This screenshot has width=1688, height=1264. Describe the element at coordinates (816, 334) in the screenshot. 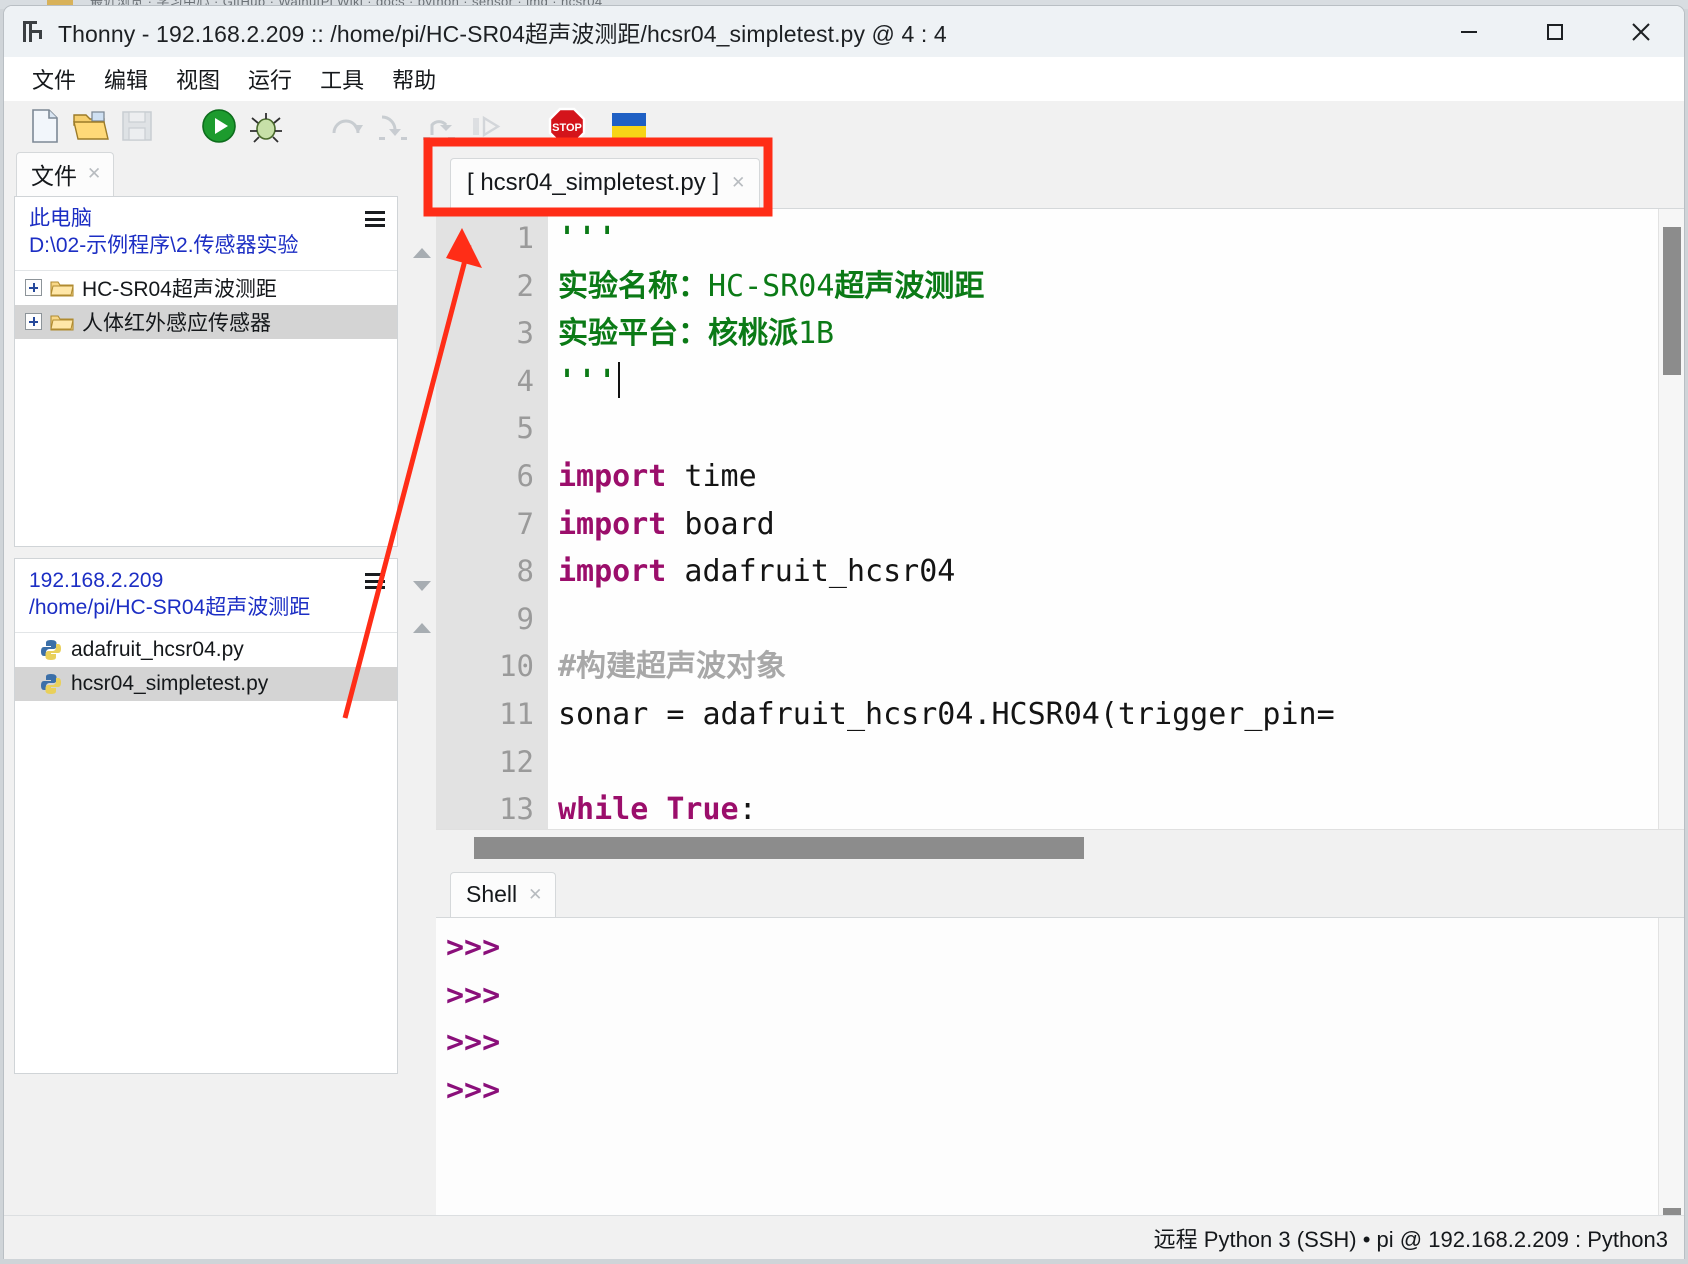

I see `code-token: 1B` at that location.